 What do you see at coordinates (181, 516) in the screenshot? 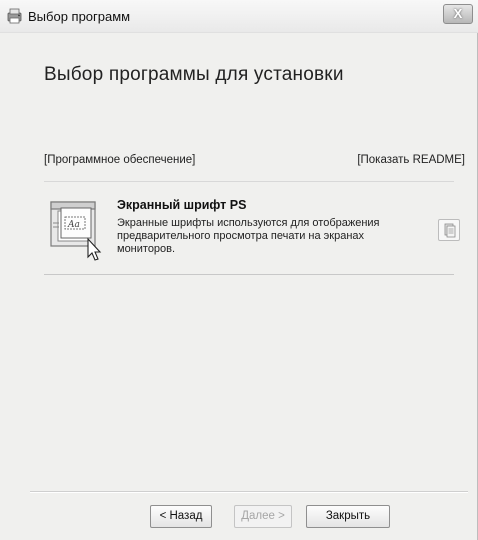
I see `back-button: < Назад` at bounding box center [181, 516].